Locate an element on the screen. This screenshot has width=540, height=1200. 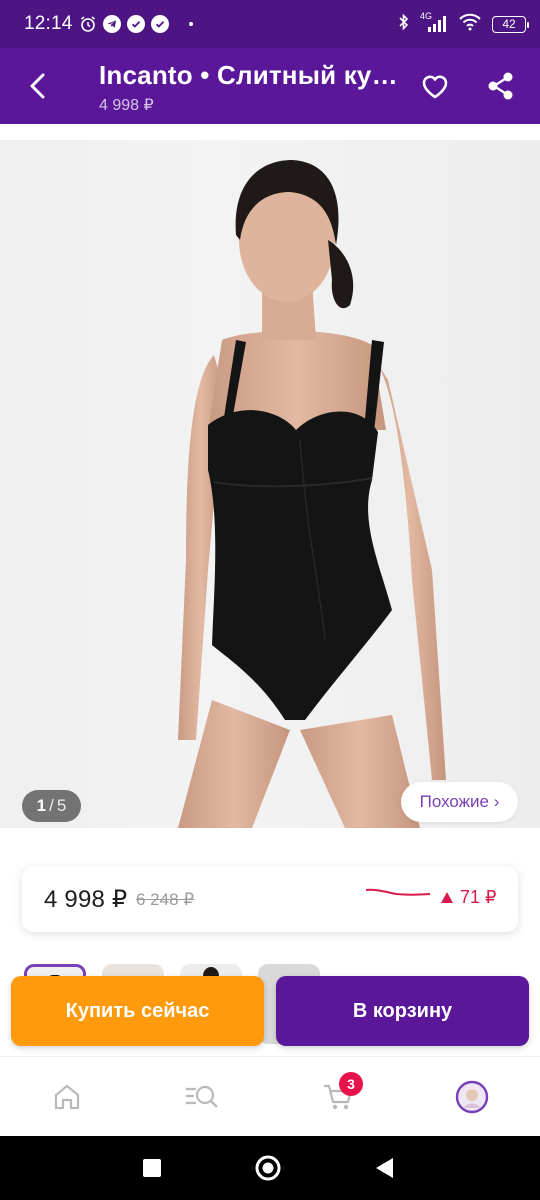
back-system-button is located at coordinates (384, 1168).